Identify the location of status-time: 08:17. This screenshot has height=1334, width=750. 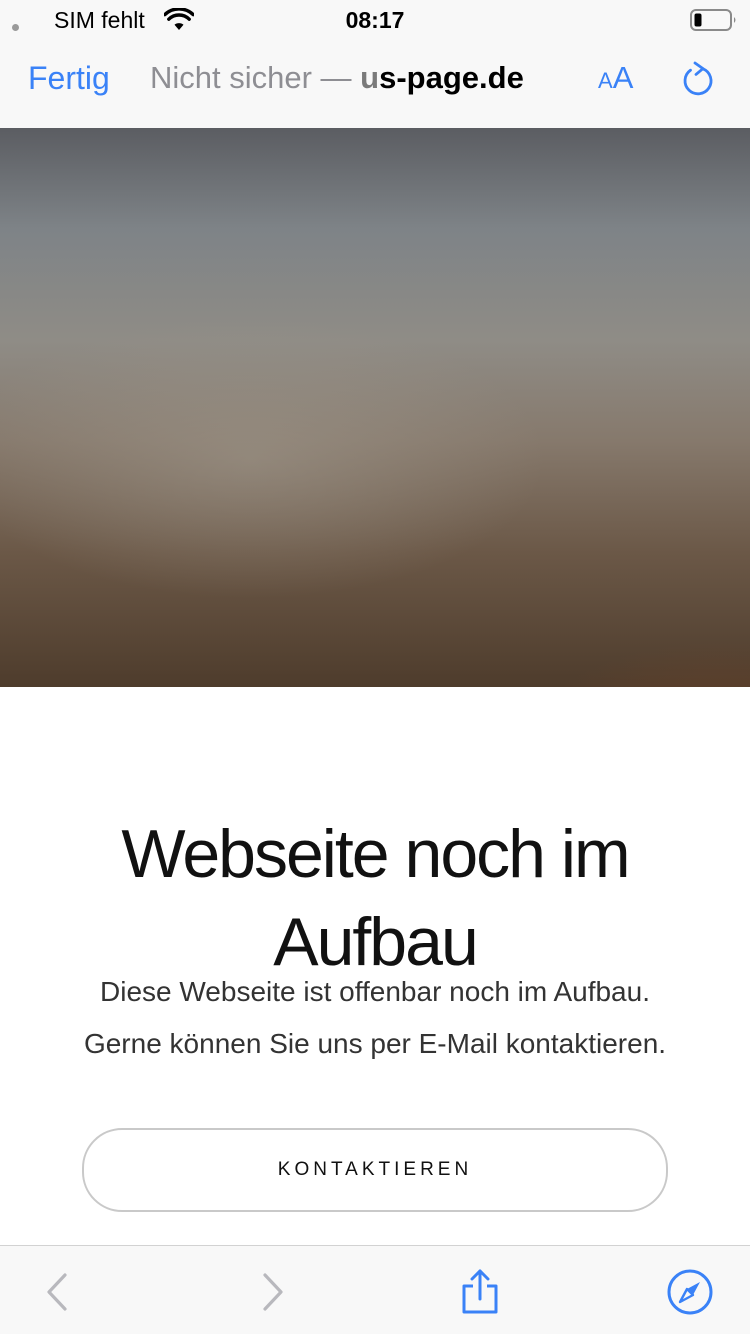
(375, 20).